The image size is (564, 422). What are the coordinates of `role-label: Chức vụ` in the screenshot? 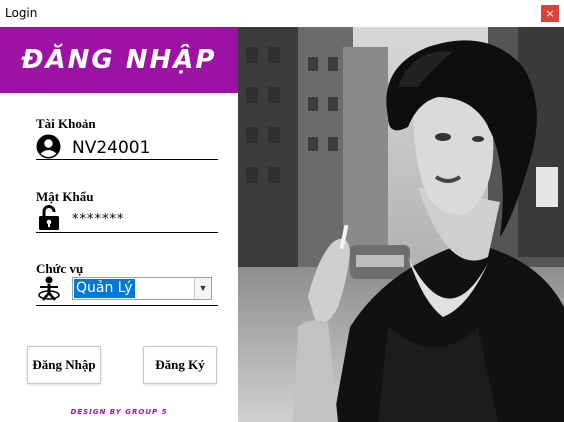 It's located at (60, 268).